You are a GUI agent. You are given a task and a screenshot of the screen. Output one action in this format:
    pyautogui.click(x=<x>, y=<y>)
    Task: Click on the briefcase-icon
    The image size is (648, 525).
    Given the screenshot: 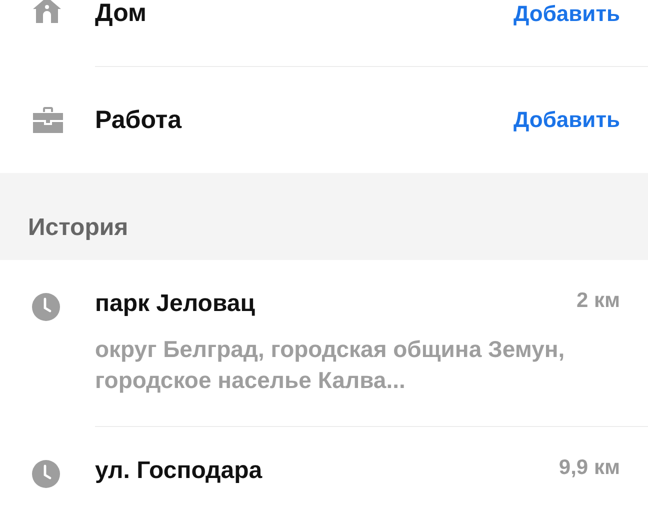 What is the action you would take?
    pyautogui.click(x=48, y=120)
    